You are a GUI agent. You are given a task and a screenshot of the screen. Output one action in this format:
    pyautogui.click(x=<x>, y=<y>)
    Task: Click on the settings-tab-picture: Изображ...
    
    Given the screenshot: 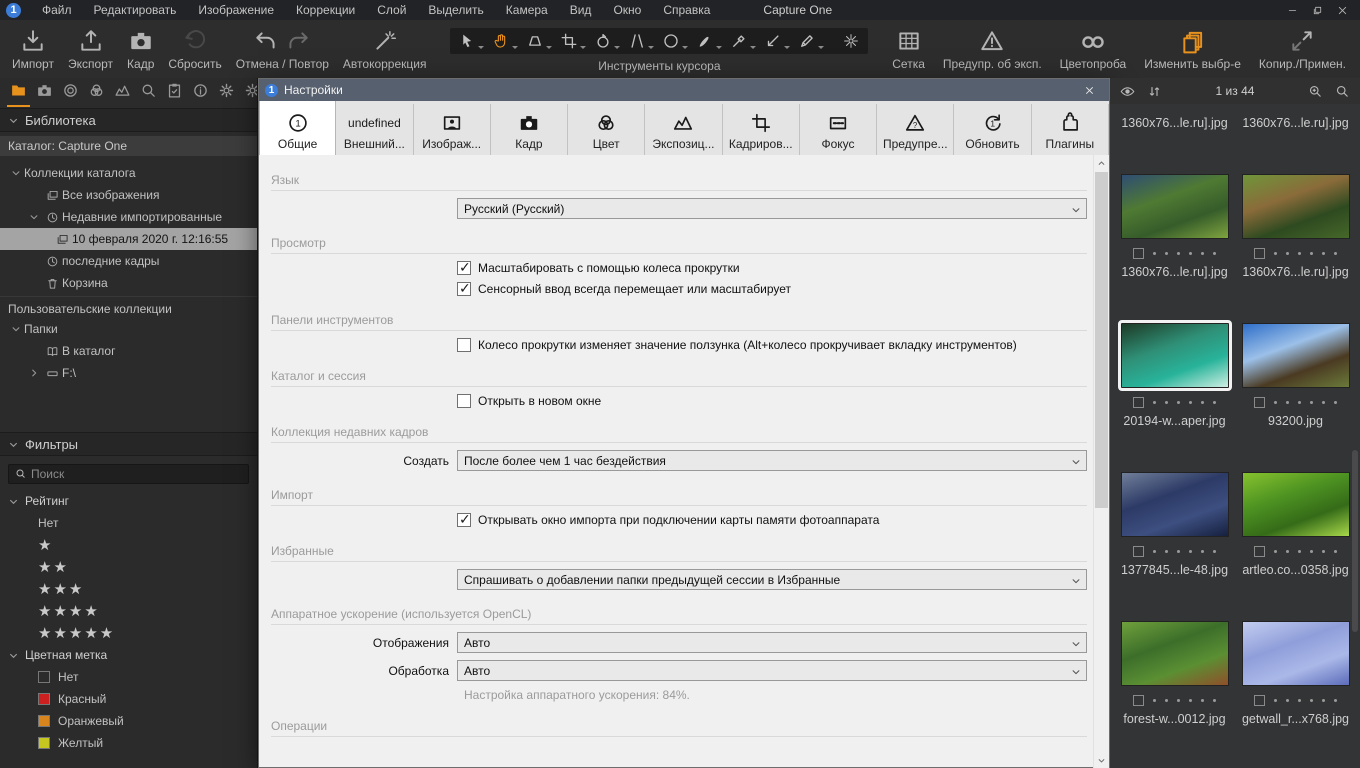 What is the action you would take?
    pyautogui.click(x=452, y=129)
    